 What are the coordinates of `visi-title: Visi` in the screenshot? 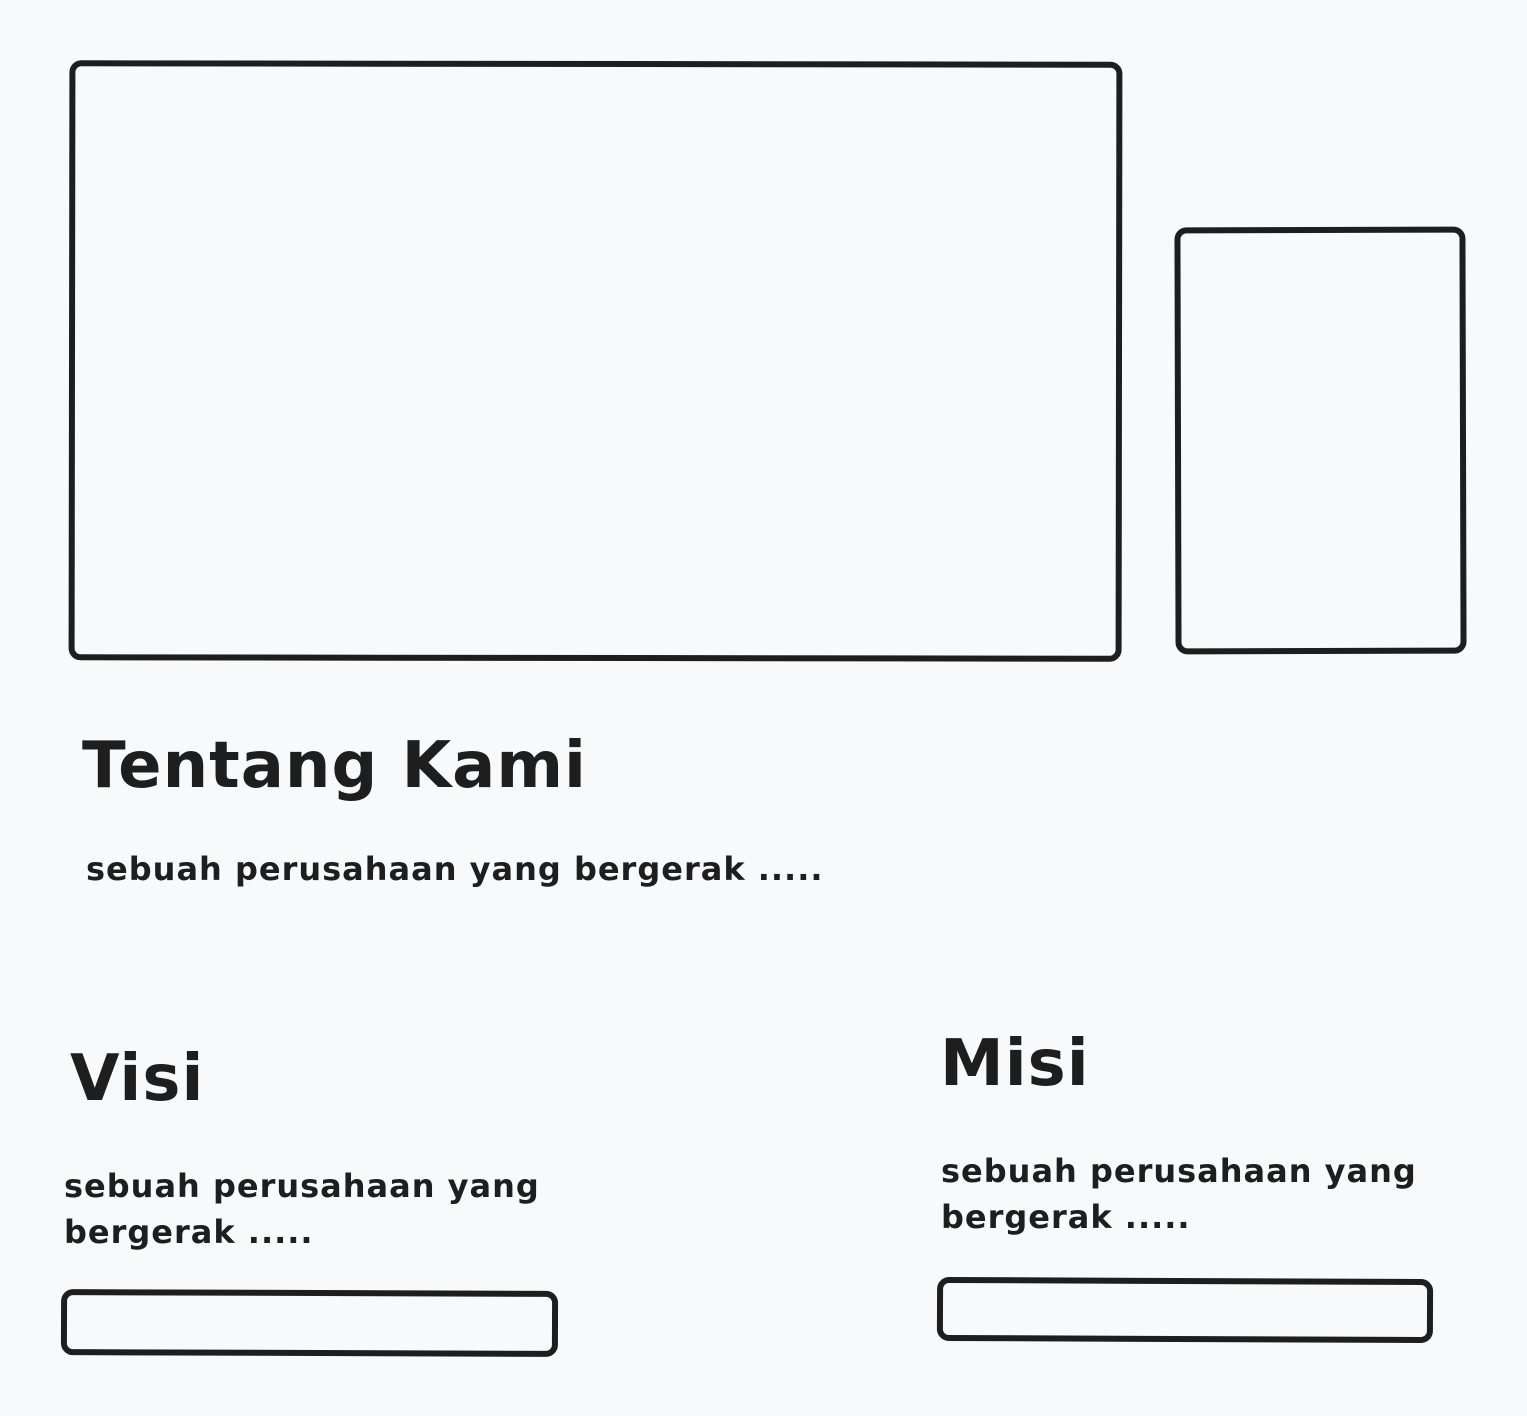 It's located at (137, 1079).